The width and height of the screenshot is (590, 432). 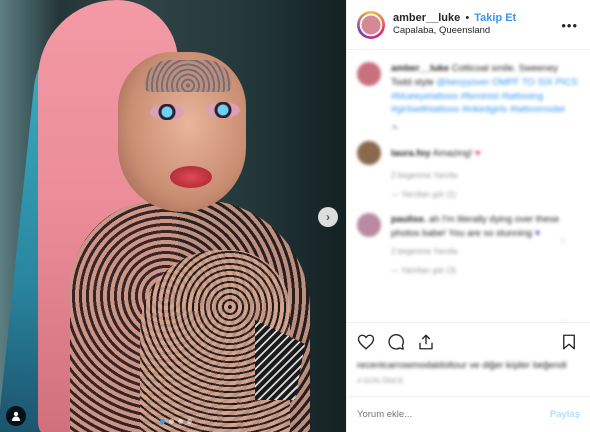 I want to click on share-icon, so click(x=426, y=342).